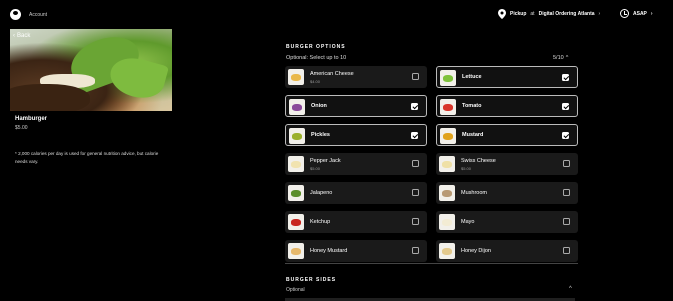 The width and height of the screenshot is (673, 301). Describe the element at coordinates (21, 128) in the screenshot. I see `item-price: $5.00` at that location.